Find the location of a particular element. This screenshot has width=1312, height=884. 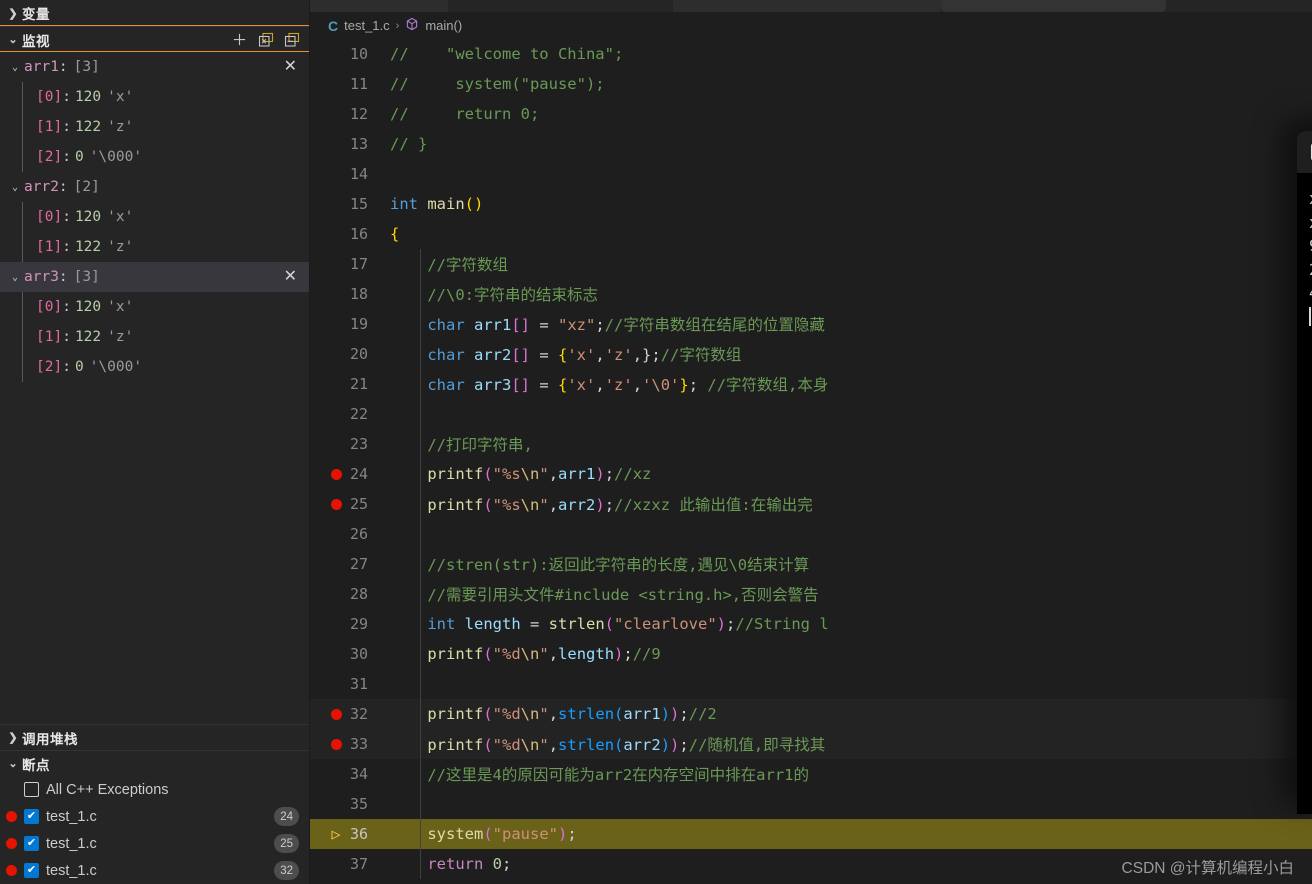

terminal-output: xzxzxz924 is located at coordinates (1304, 252).